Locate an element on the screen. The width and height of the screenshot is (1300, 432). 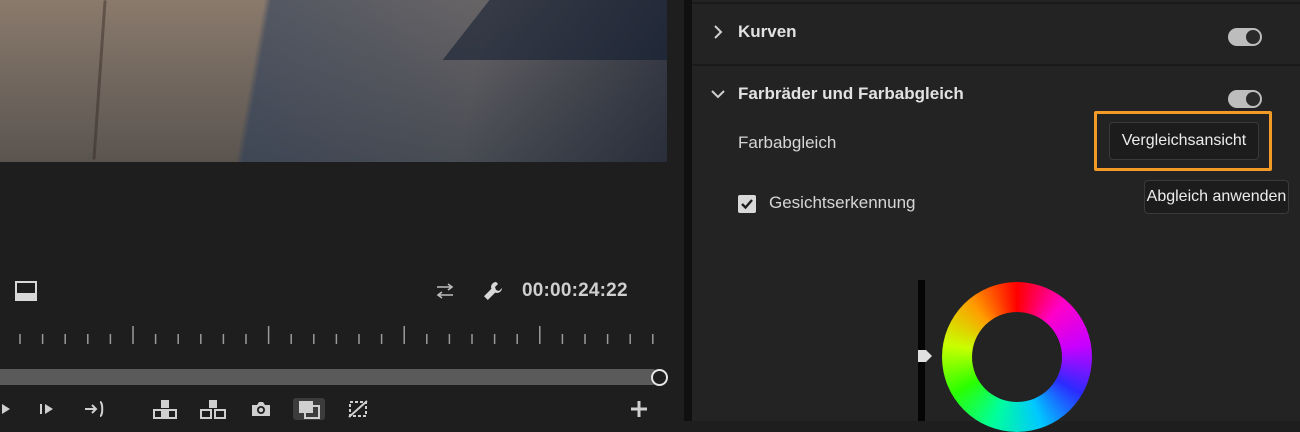
camera-icon is located at coordinates (261, 409).